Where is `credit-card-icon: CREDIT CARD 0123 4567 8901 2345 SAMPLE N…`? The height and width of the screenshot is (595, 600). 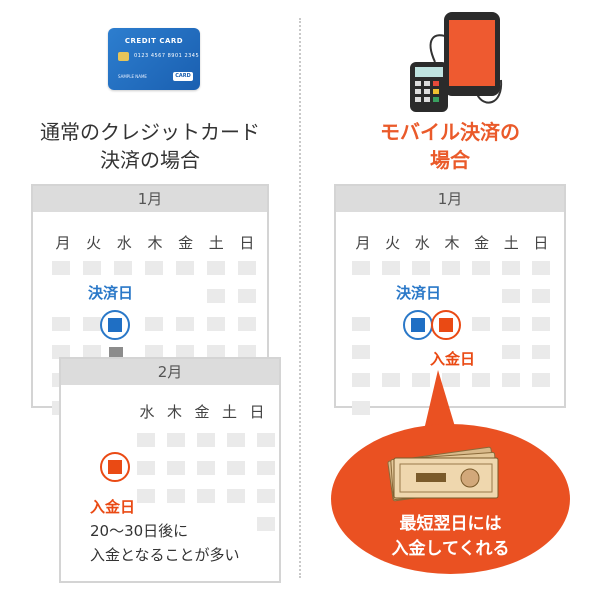
credit-card-icon: CREDIT CARD 0123 4567 8901 2345 SAMPLE N… is located at coordinates (154, 59).